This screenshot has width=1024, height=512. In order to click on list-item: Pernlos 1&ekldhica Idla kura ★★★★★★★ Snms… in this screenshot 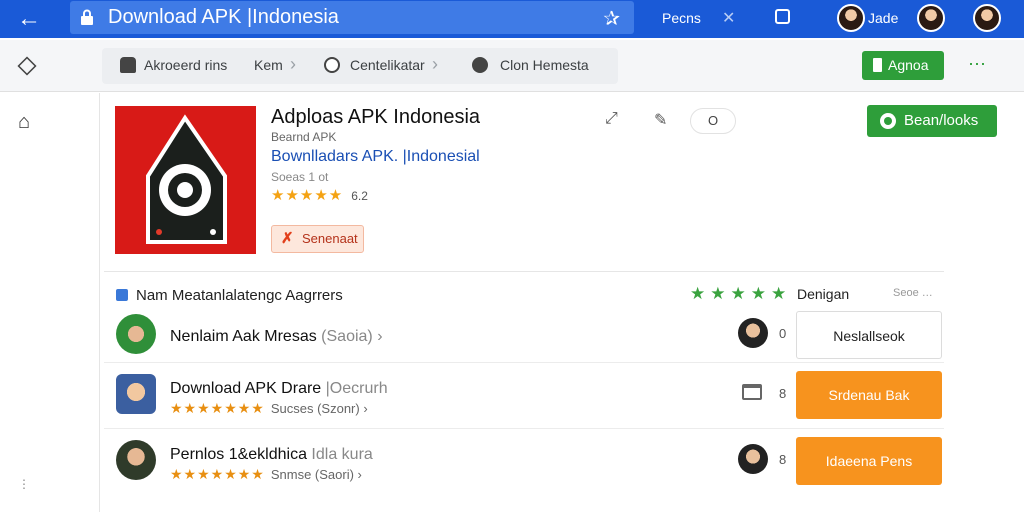, I will do `click(524, 465)`.